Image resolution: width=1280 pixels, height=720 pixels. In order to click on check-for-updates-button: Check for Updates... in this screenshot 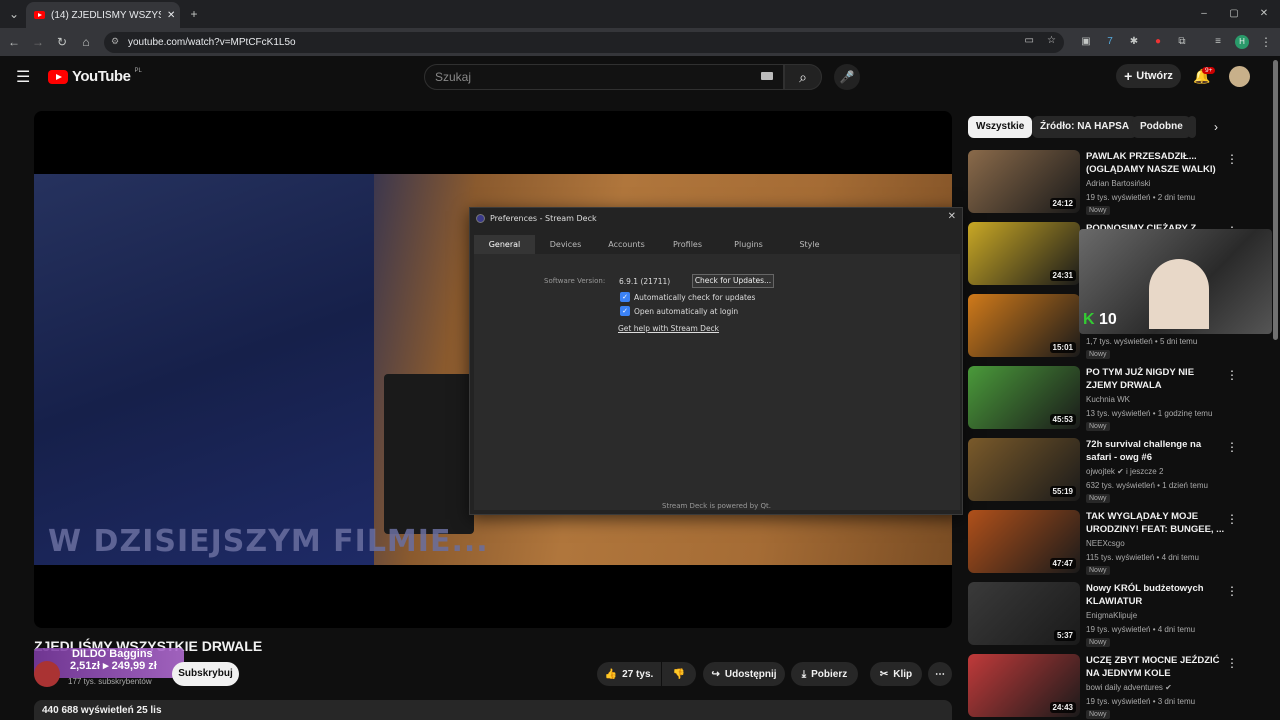, I will do `click(733, 281)`.